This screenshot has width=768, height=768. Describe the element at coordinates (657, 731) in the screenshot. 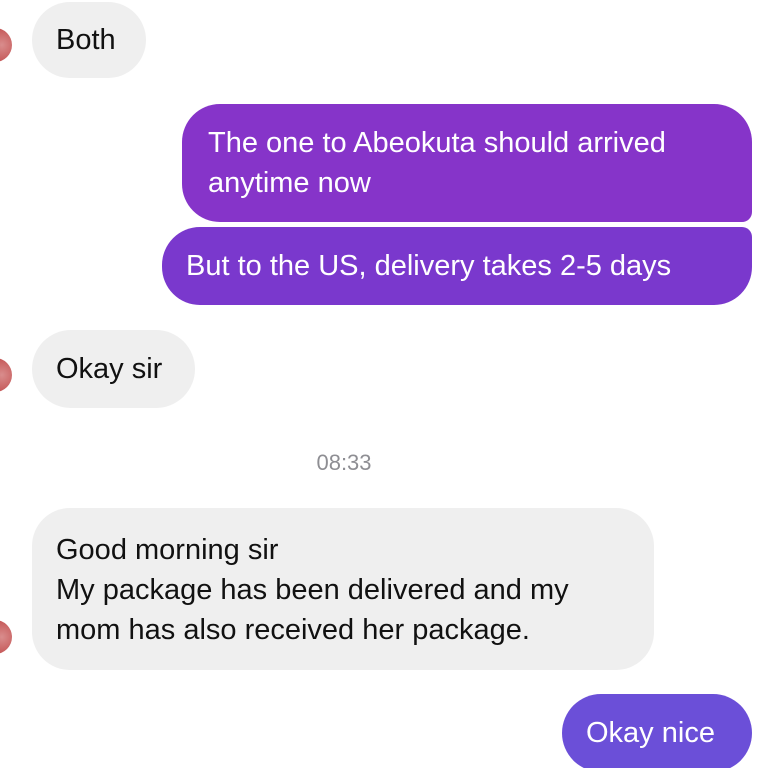

I see `message-bubble-outgoing: Okay nice` at that location.